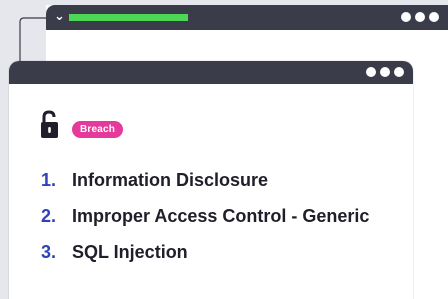  I want to click on list-item: 2. Improper Access Control - Generic, so click(205, 216).